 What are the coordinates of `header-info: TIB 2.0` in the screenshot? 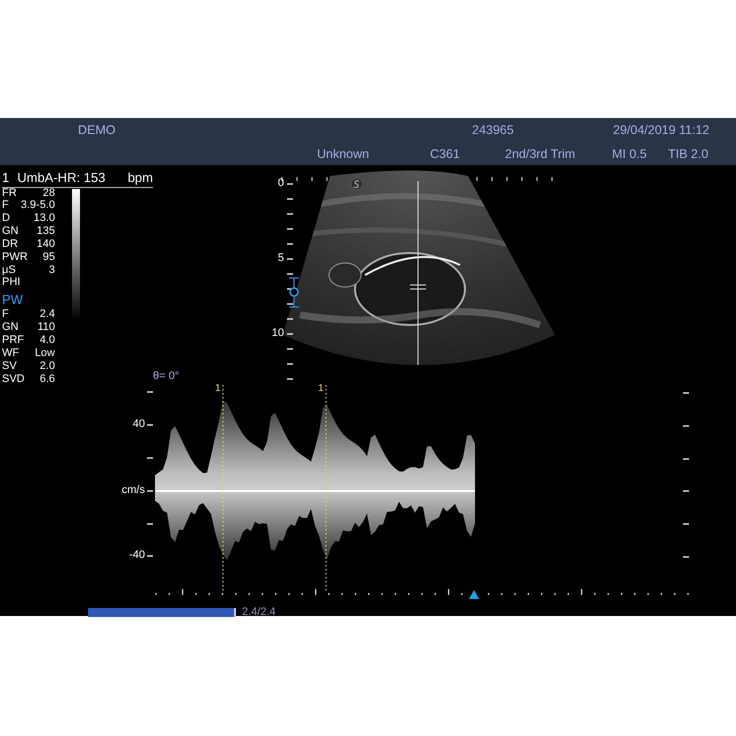 It's located at (688, 154).